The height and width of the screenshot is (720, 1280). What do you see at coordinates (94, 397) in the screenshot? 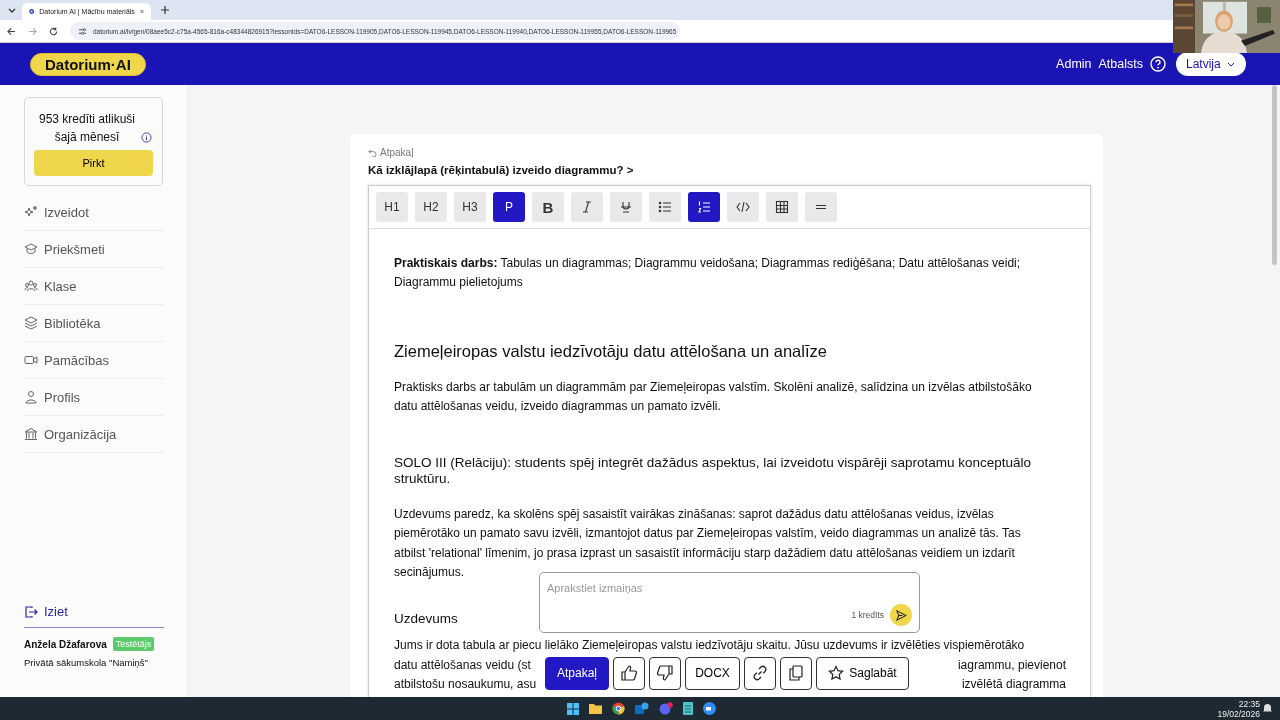
I see `sidebar-item: Profils` at bounding box center [94, 397].